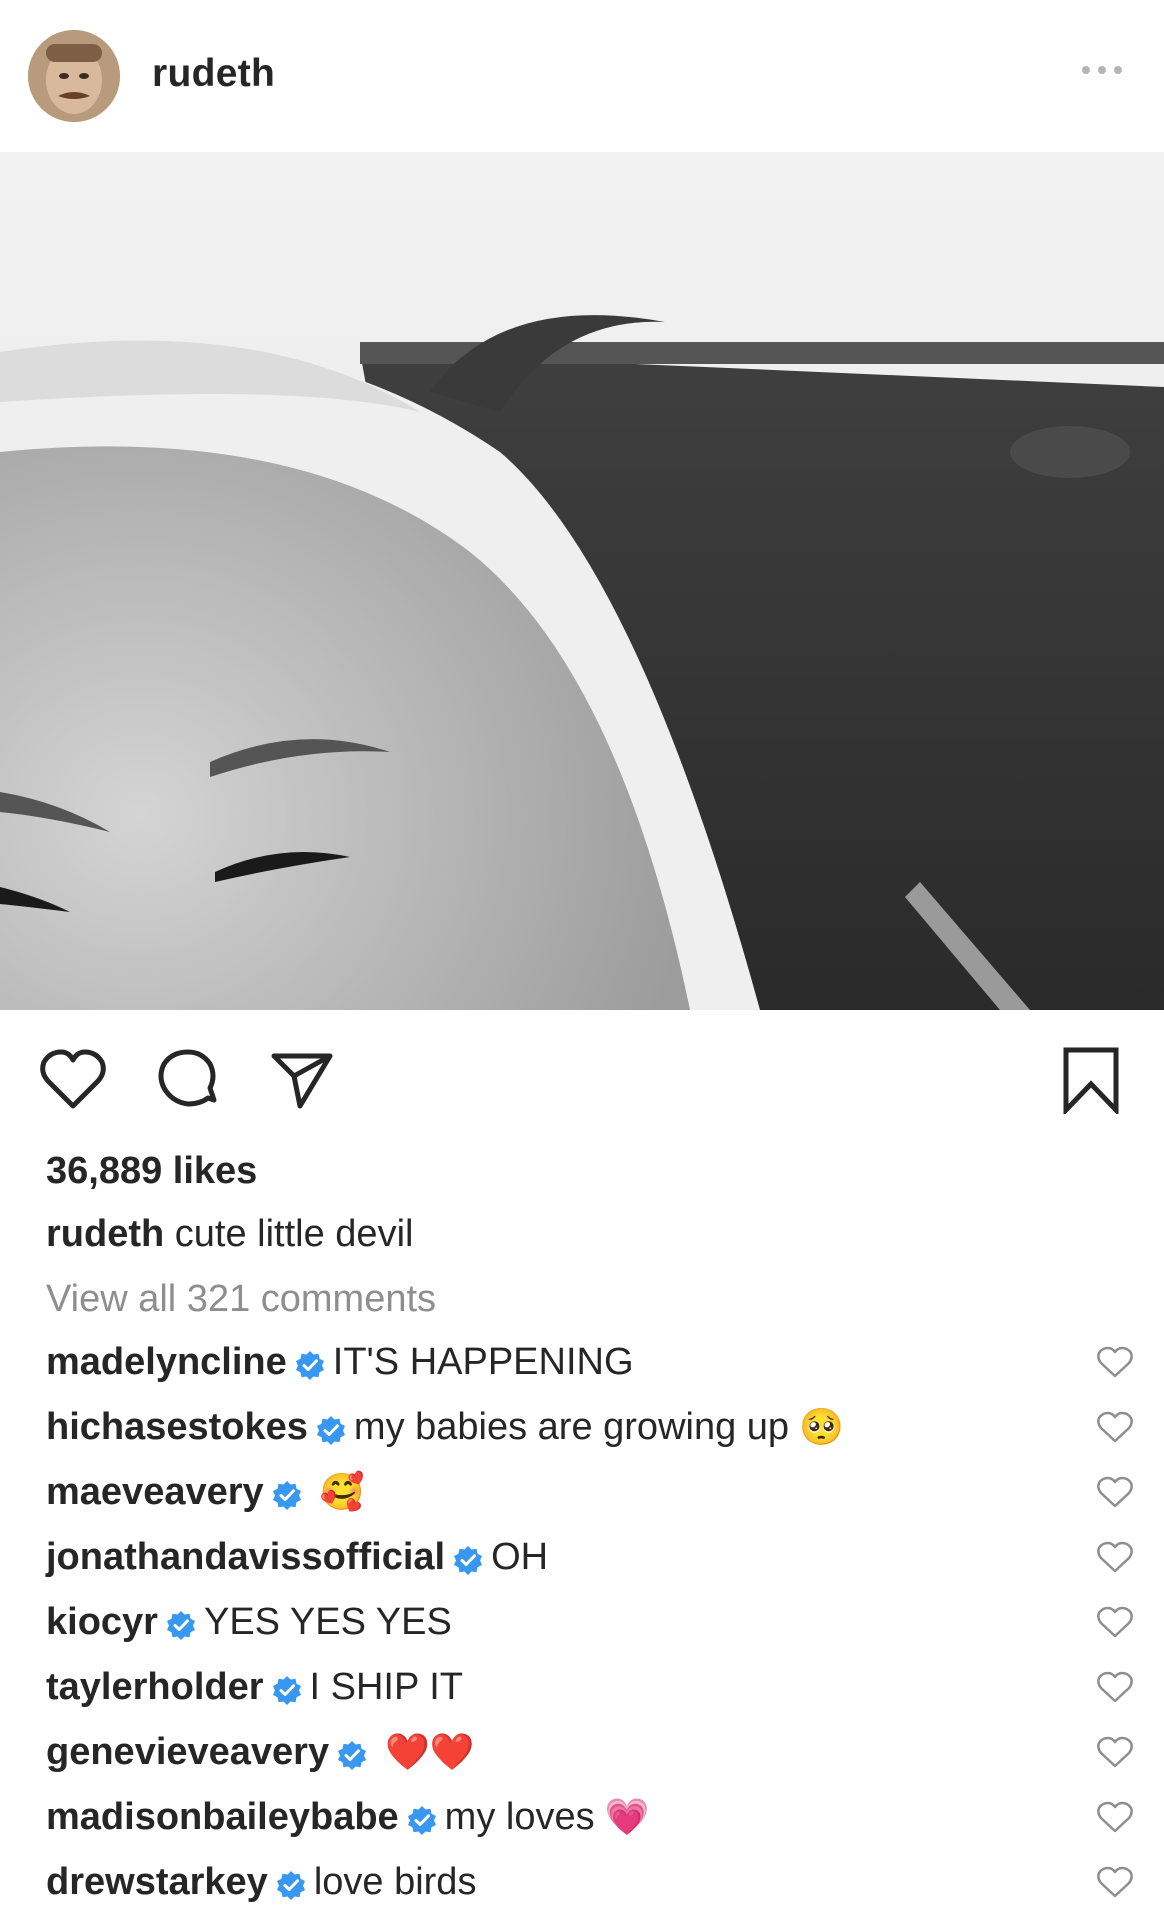  I want to click on post-header: rudeth, so click(582, 75).